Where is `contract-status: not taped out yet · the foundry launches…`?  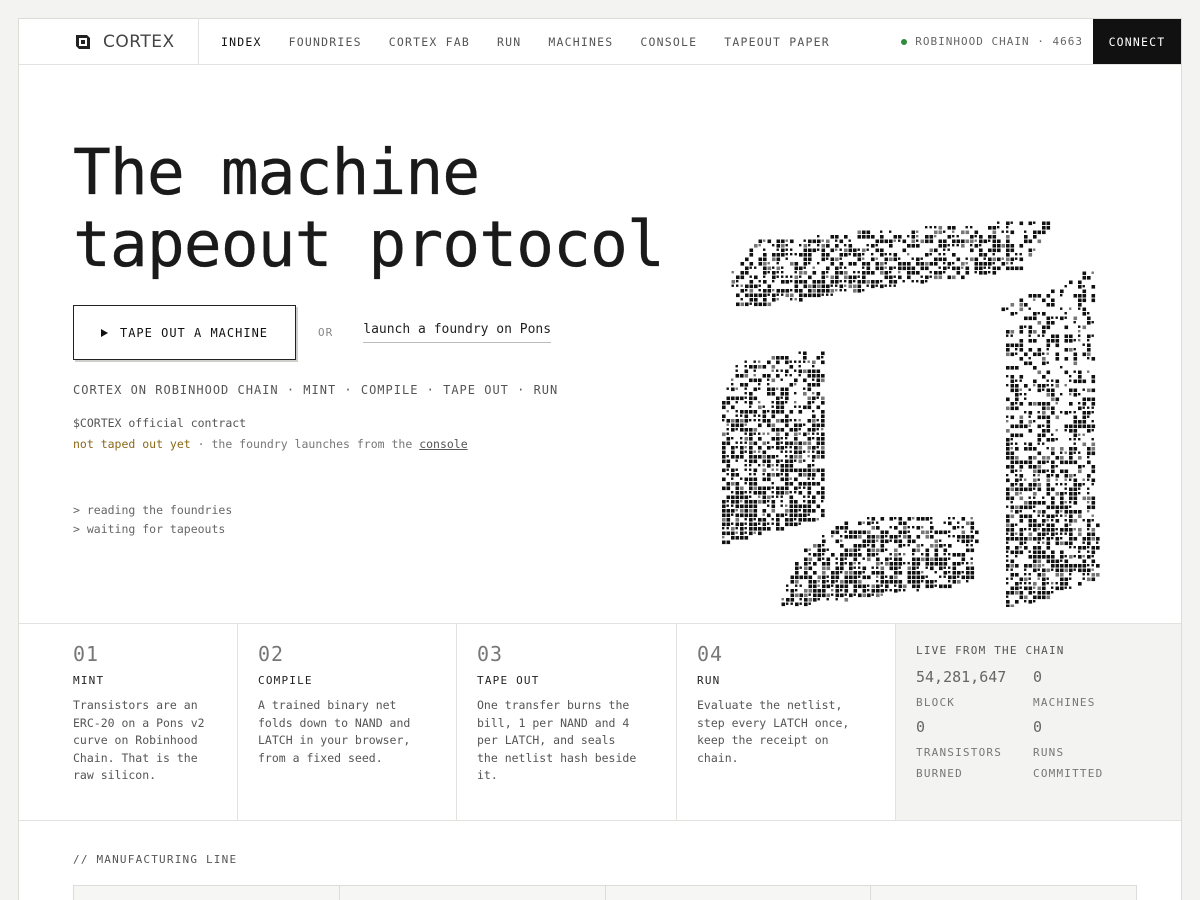 contract-status: not taped out yet · the foundry launches… is located at coordinates (270, 444).